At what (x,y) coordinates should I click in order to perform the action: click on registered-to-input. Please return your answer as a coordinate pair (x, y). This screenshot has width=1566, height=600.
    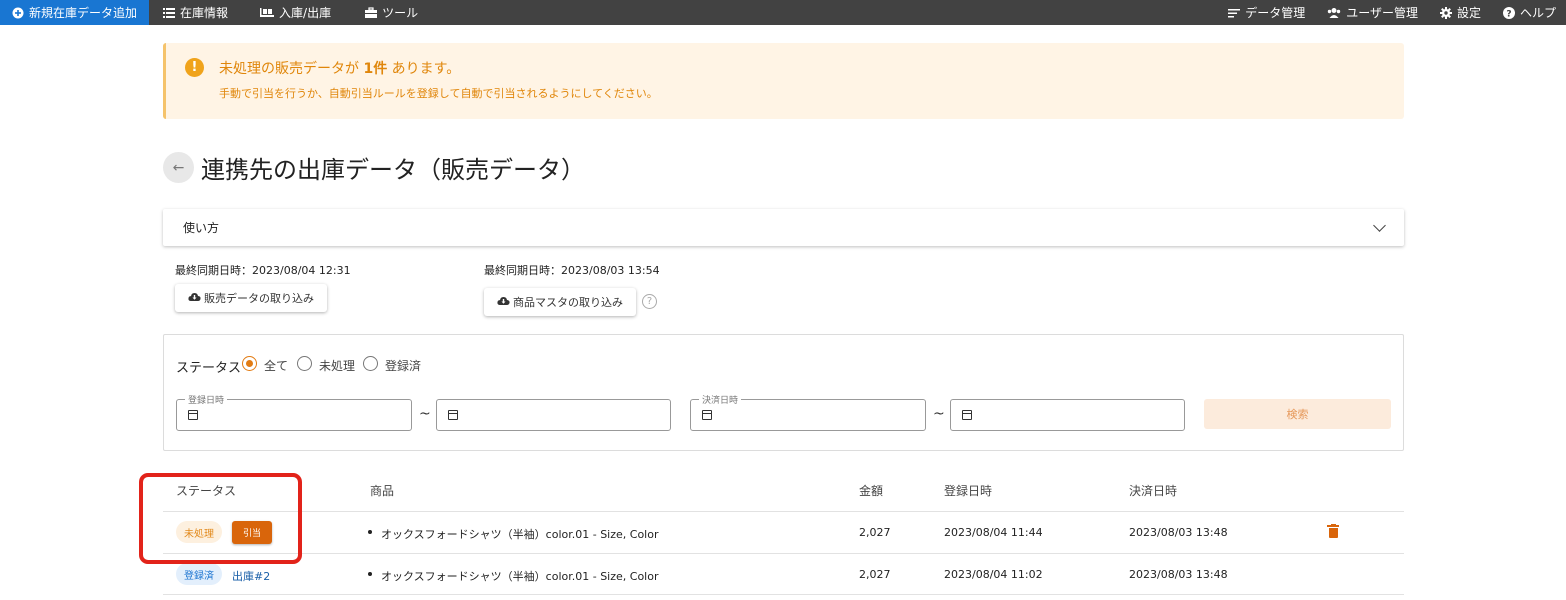
    Looking at the image, I should click on (553, 415).